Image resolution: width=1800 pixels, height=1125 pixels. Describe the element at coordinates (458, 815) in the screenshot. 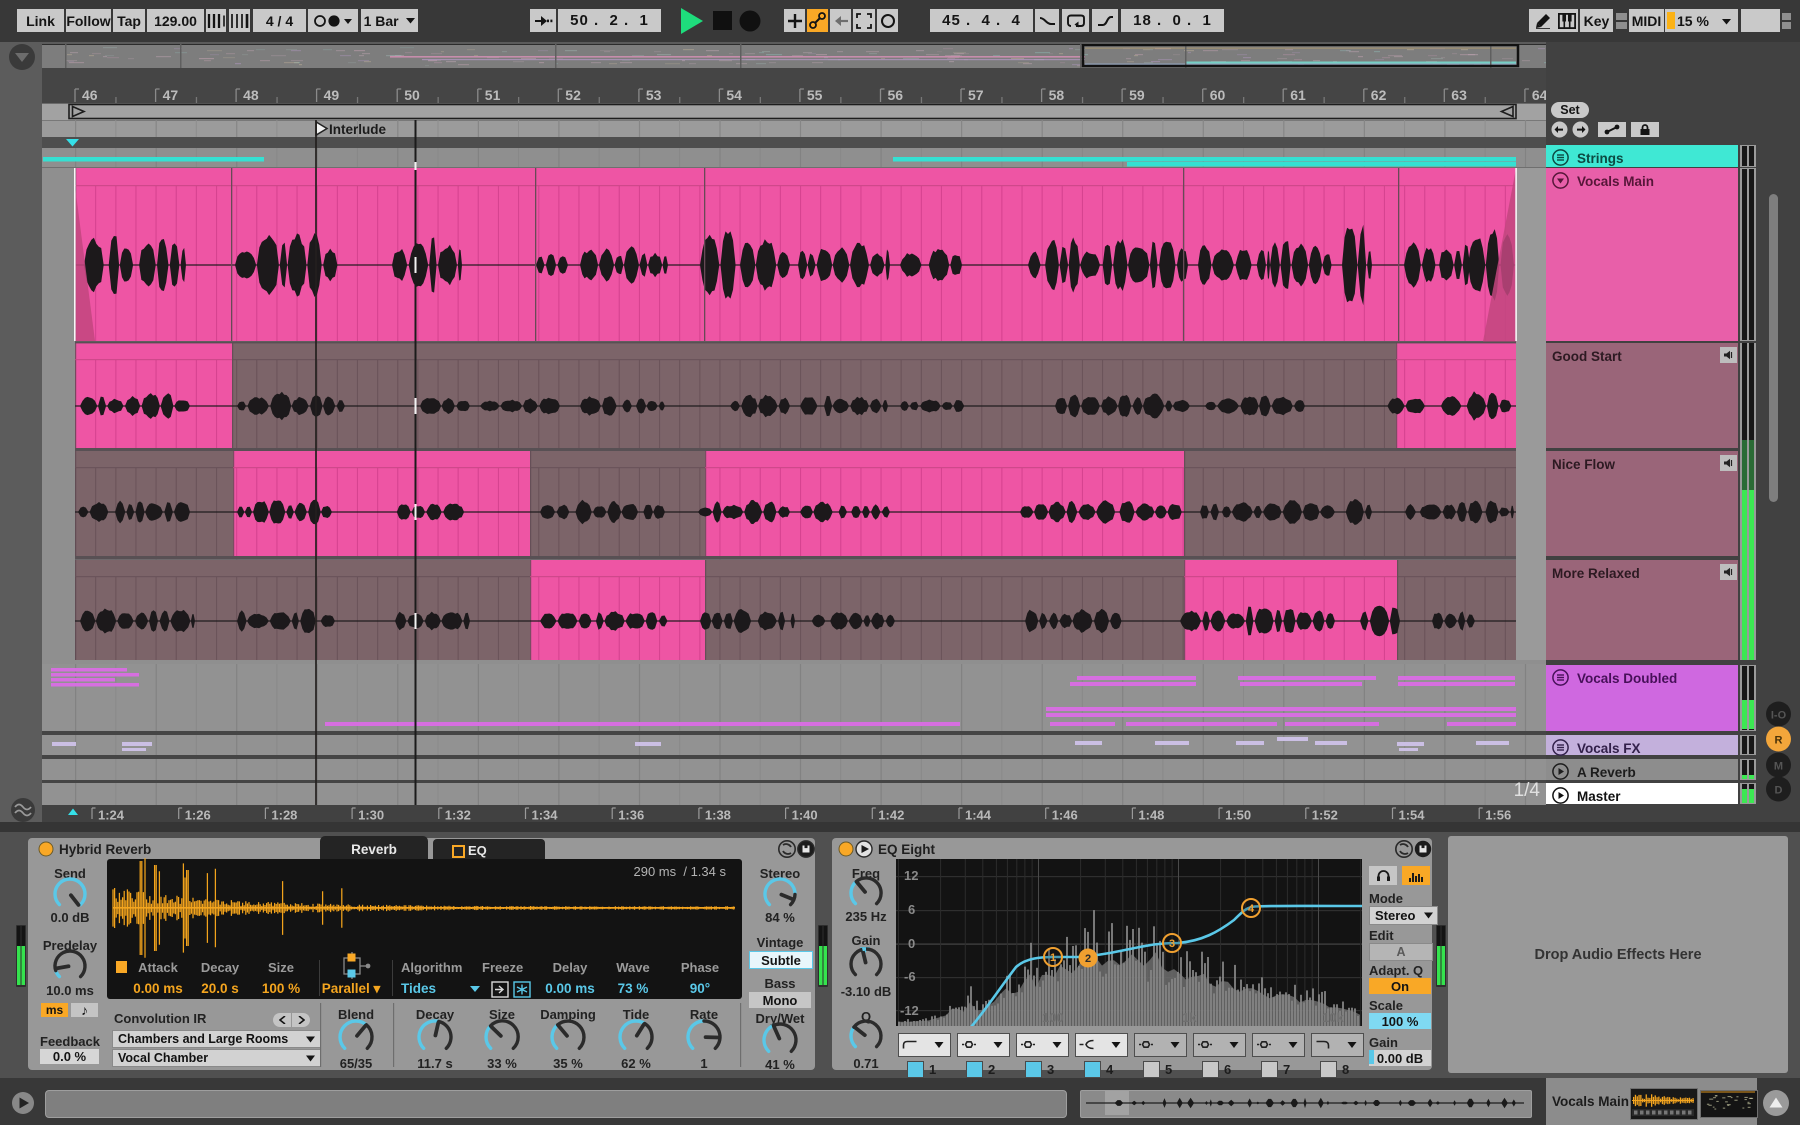

I see `svg-text: 1:32` at that location.